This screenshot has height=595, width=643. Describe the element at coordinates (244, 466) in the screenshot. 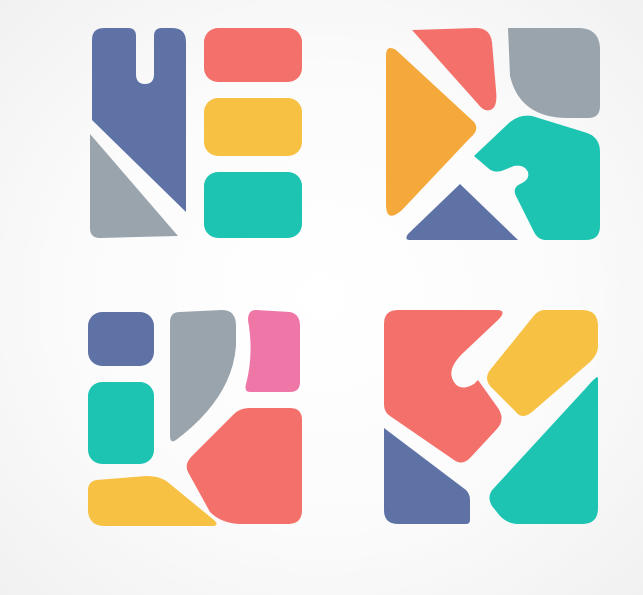

I see `red-block-tile` at that location.